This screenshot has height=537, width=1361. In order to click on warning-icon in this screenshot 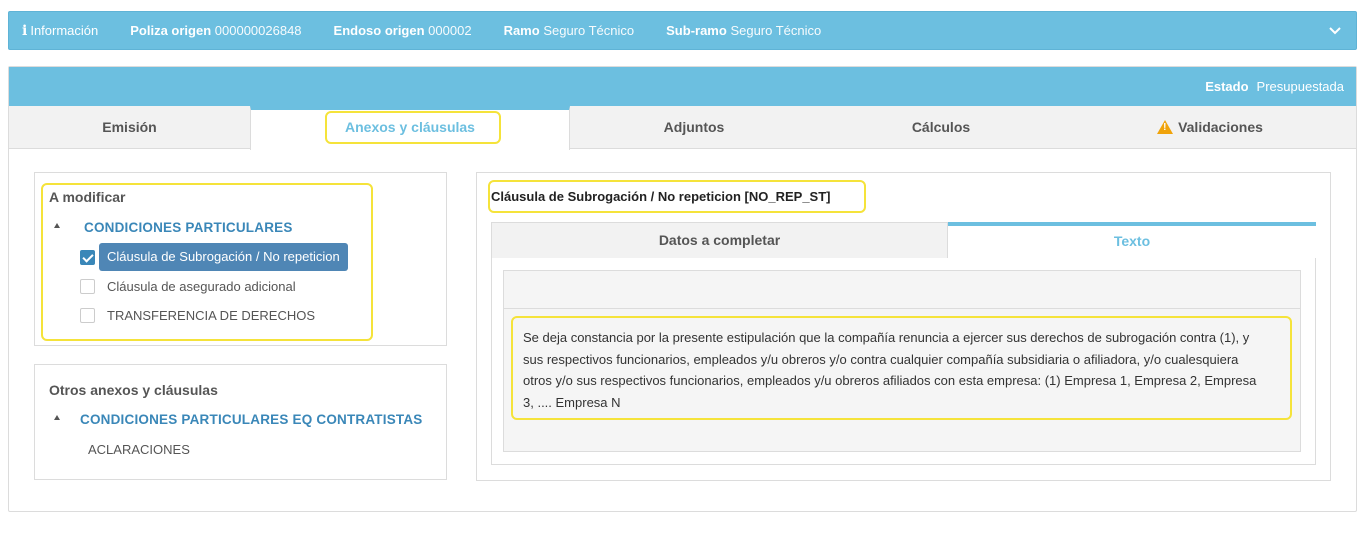, I will do `click(1165, 127)`.